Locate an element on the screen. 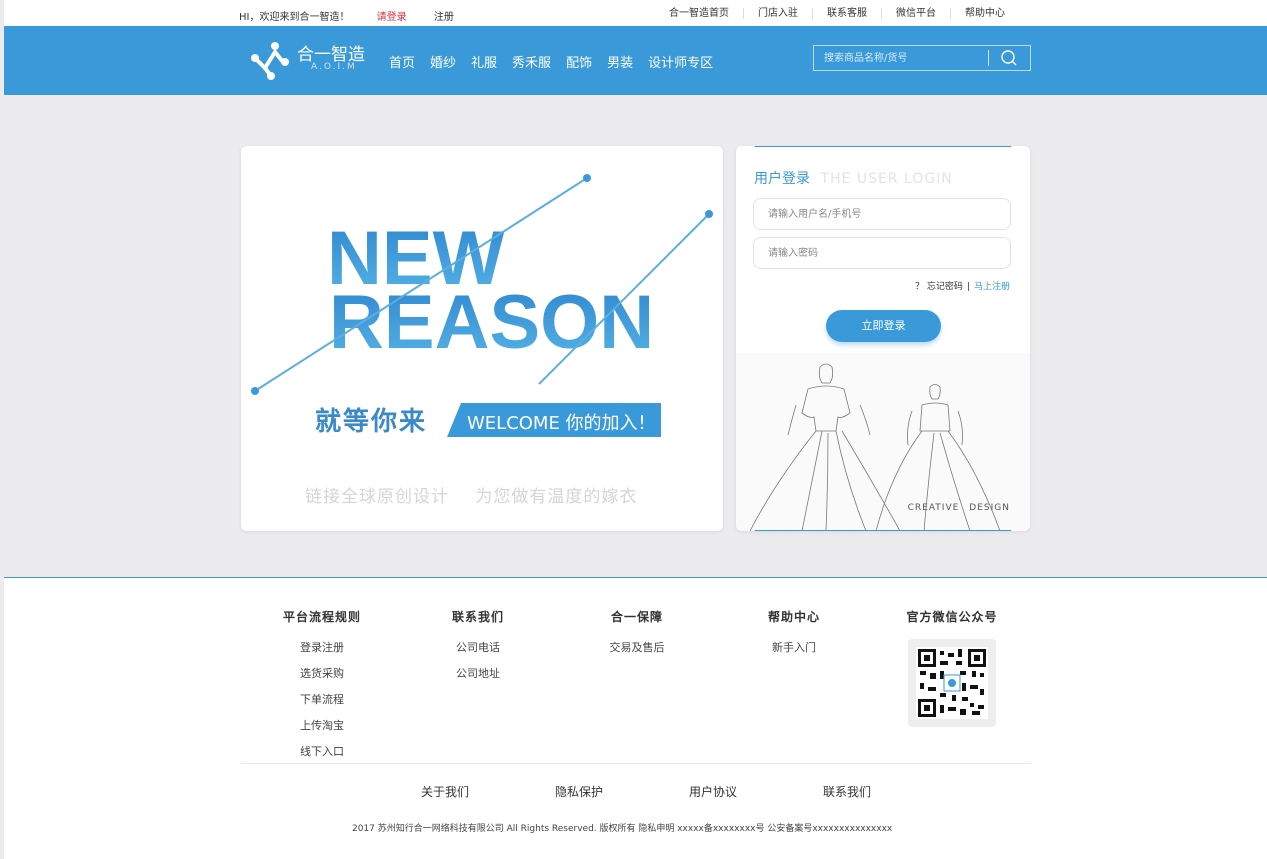  login-helper-links: ？ 忘记密码 | 马上注册 is located at coordinates (962, 285).